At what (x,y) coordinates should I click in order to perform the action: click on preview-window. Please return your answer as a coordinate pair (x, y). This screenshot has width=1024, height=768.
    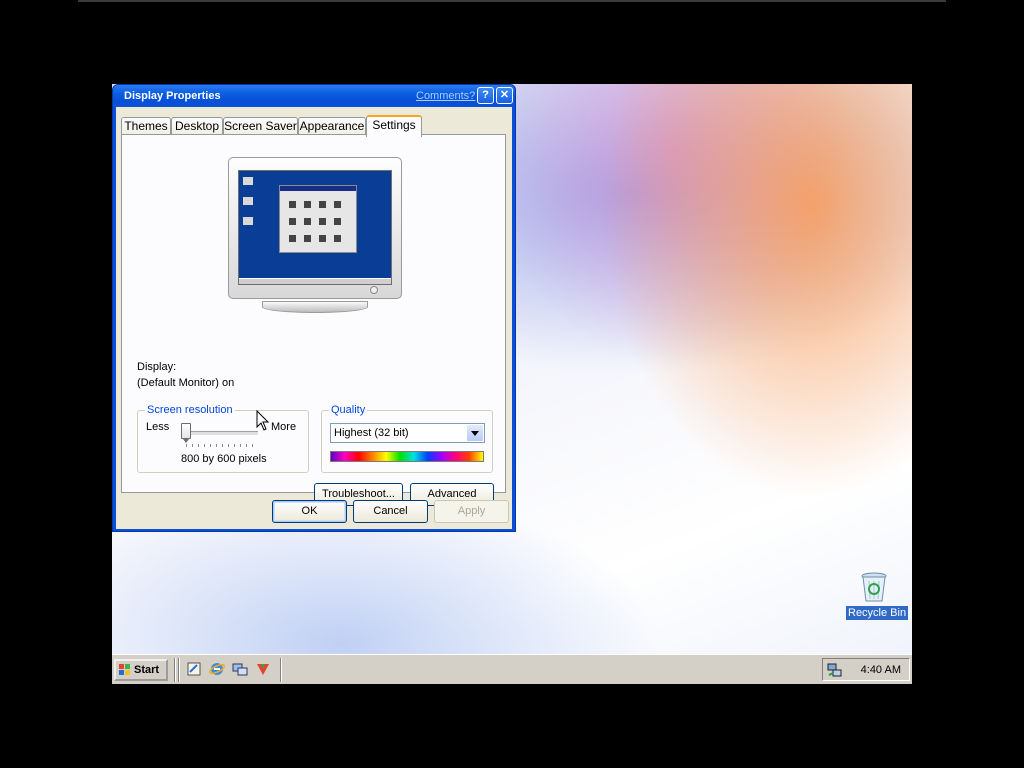
    Looking at the image, I should click on (318, 219).